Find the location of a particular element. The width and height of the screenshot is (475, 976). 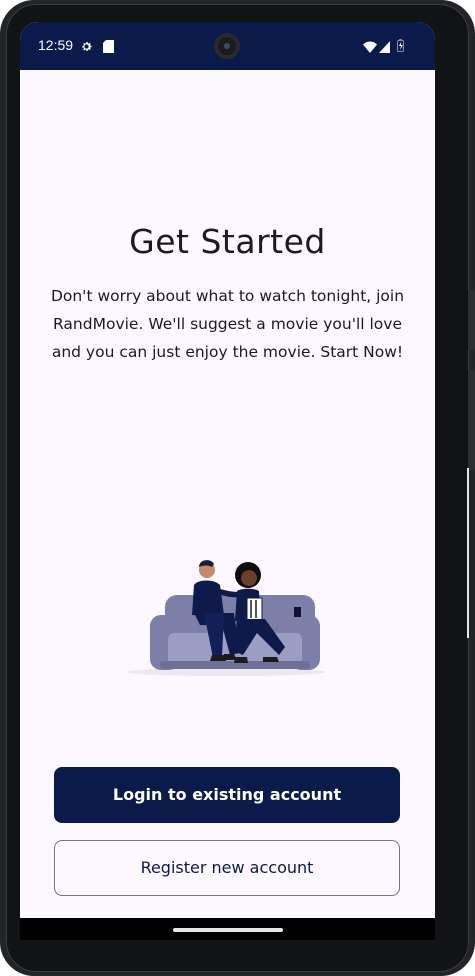

page-title: Get Started is located at coordinates (227, 241).